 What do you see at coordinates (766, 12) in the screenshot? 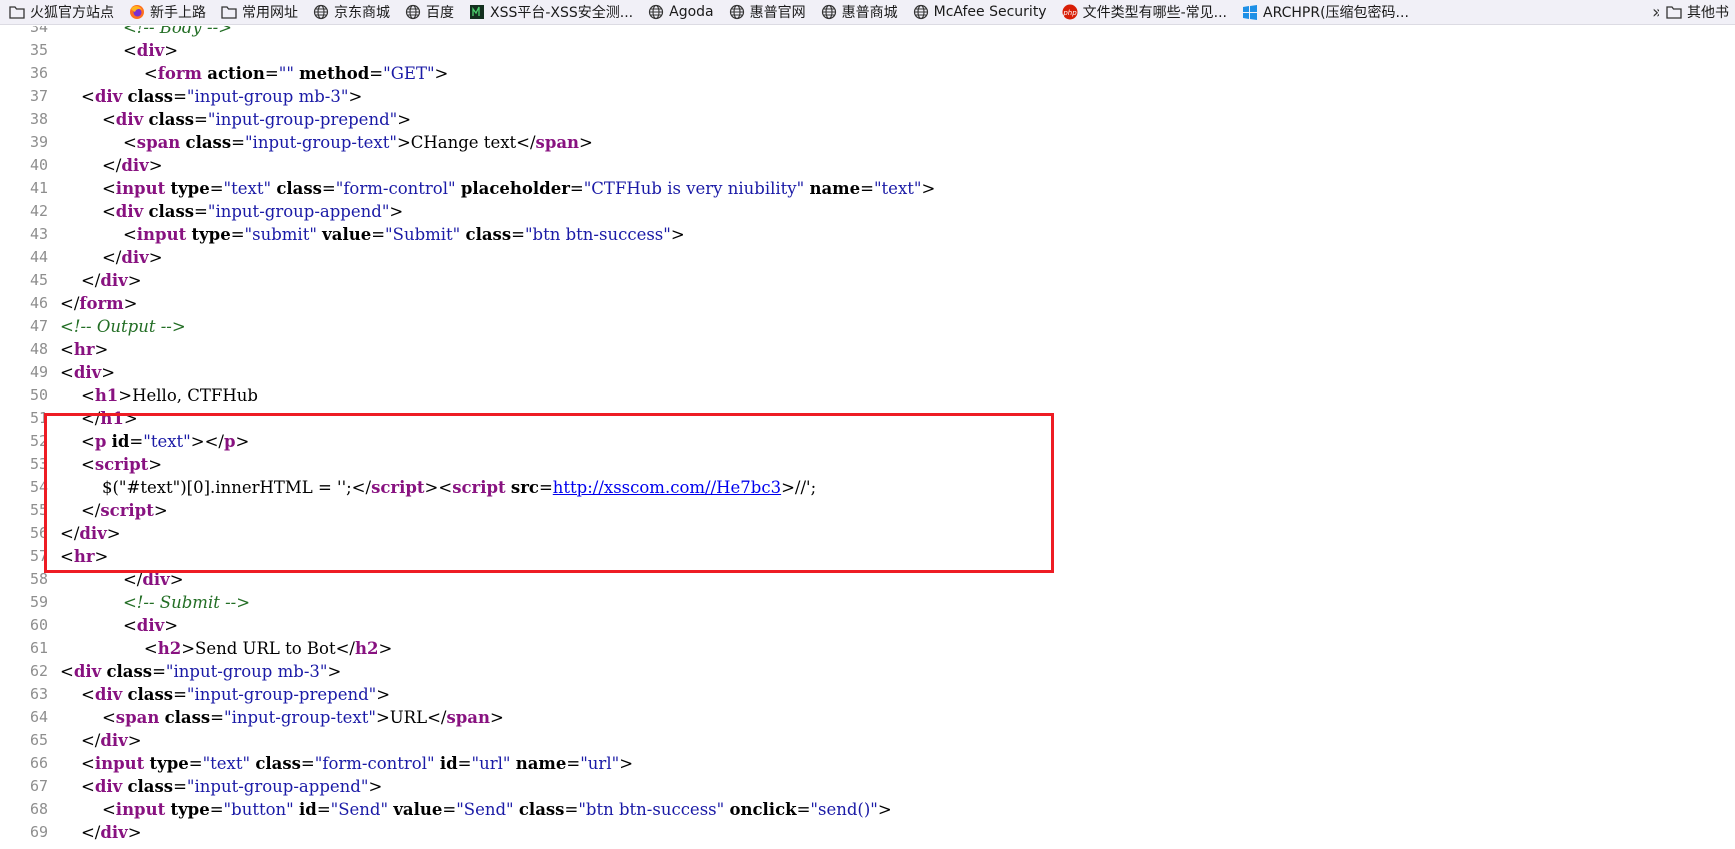
I see `bookmark-item: 惠普官网` at bounding box center [766, 12].